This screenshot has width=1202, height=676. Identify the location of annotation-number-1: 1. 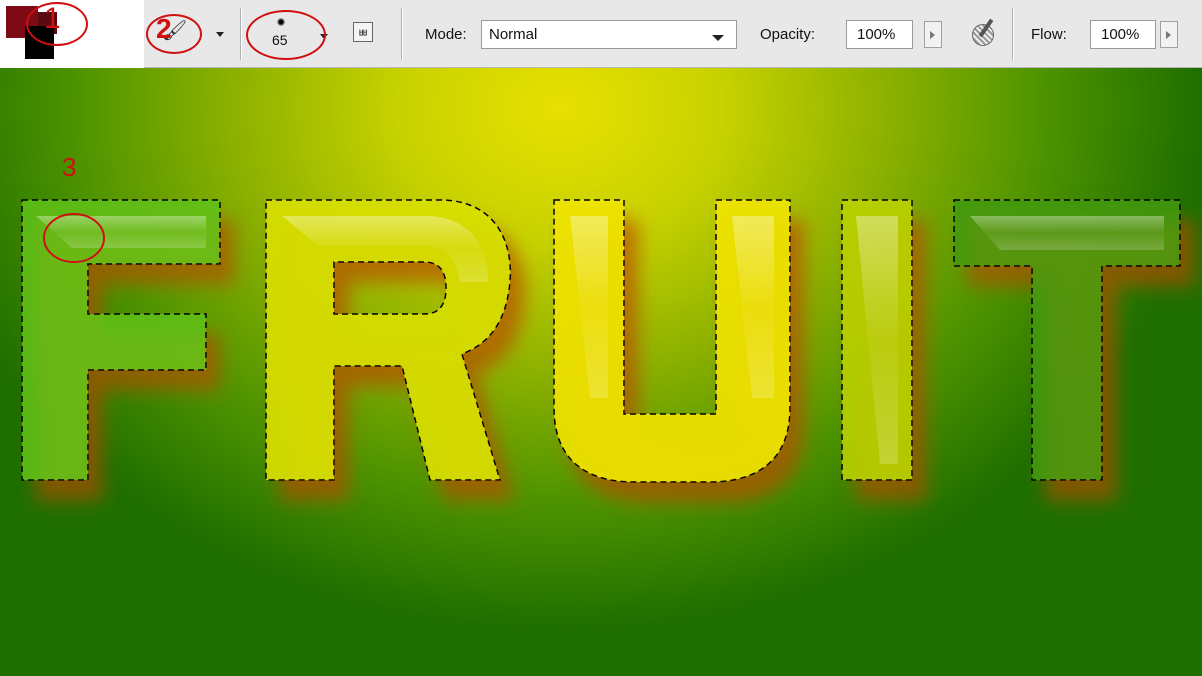
(52, 18).